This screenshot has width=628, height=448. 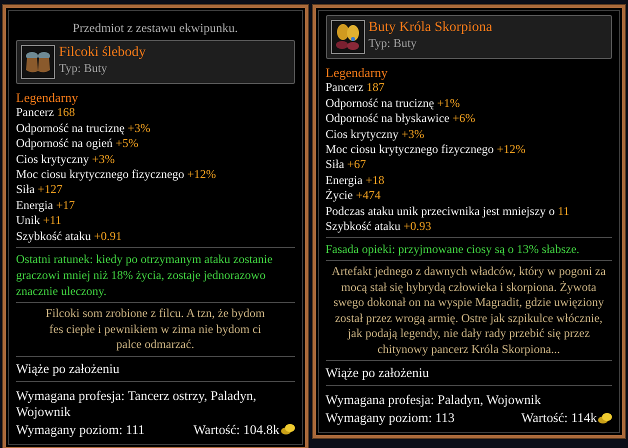 I want to click on stat-line: Szybkość ataku +0.91, so click(x=69, y=236).